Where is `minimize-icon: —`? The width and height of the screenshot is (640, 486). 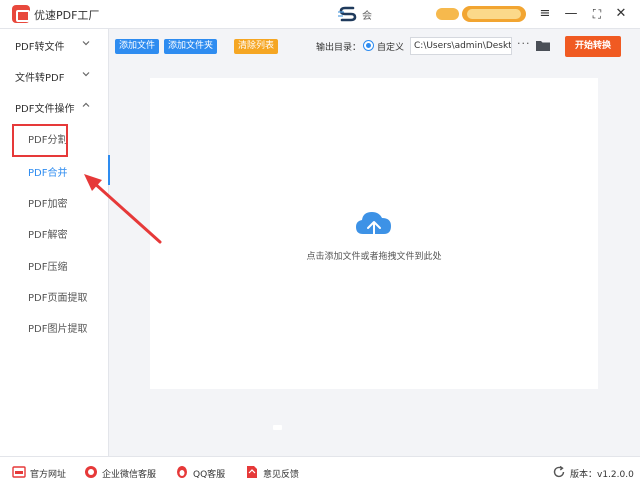
minimize-icon: — is located at coordinates (571, 14).